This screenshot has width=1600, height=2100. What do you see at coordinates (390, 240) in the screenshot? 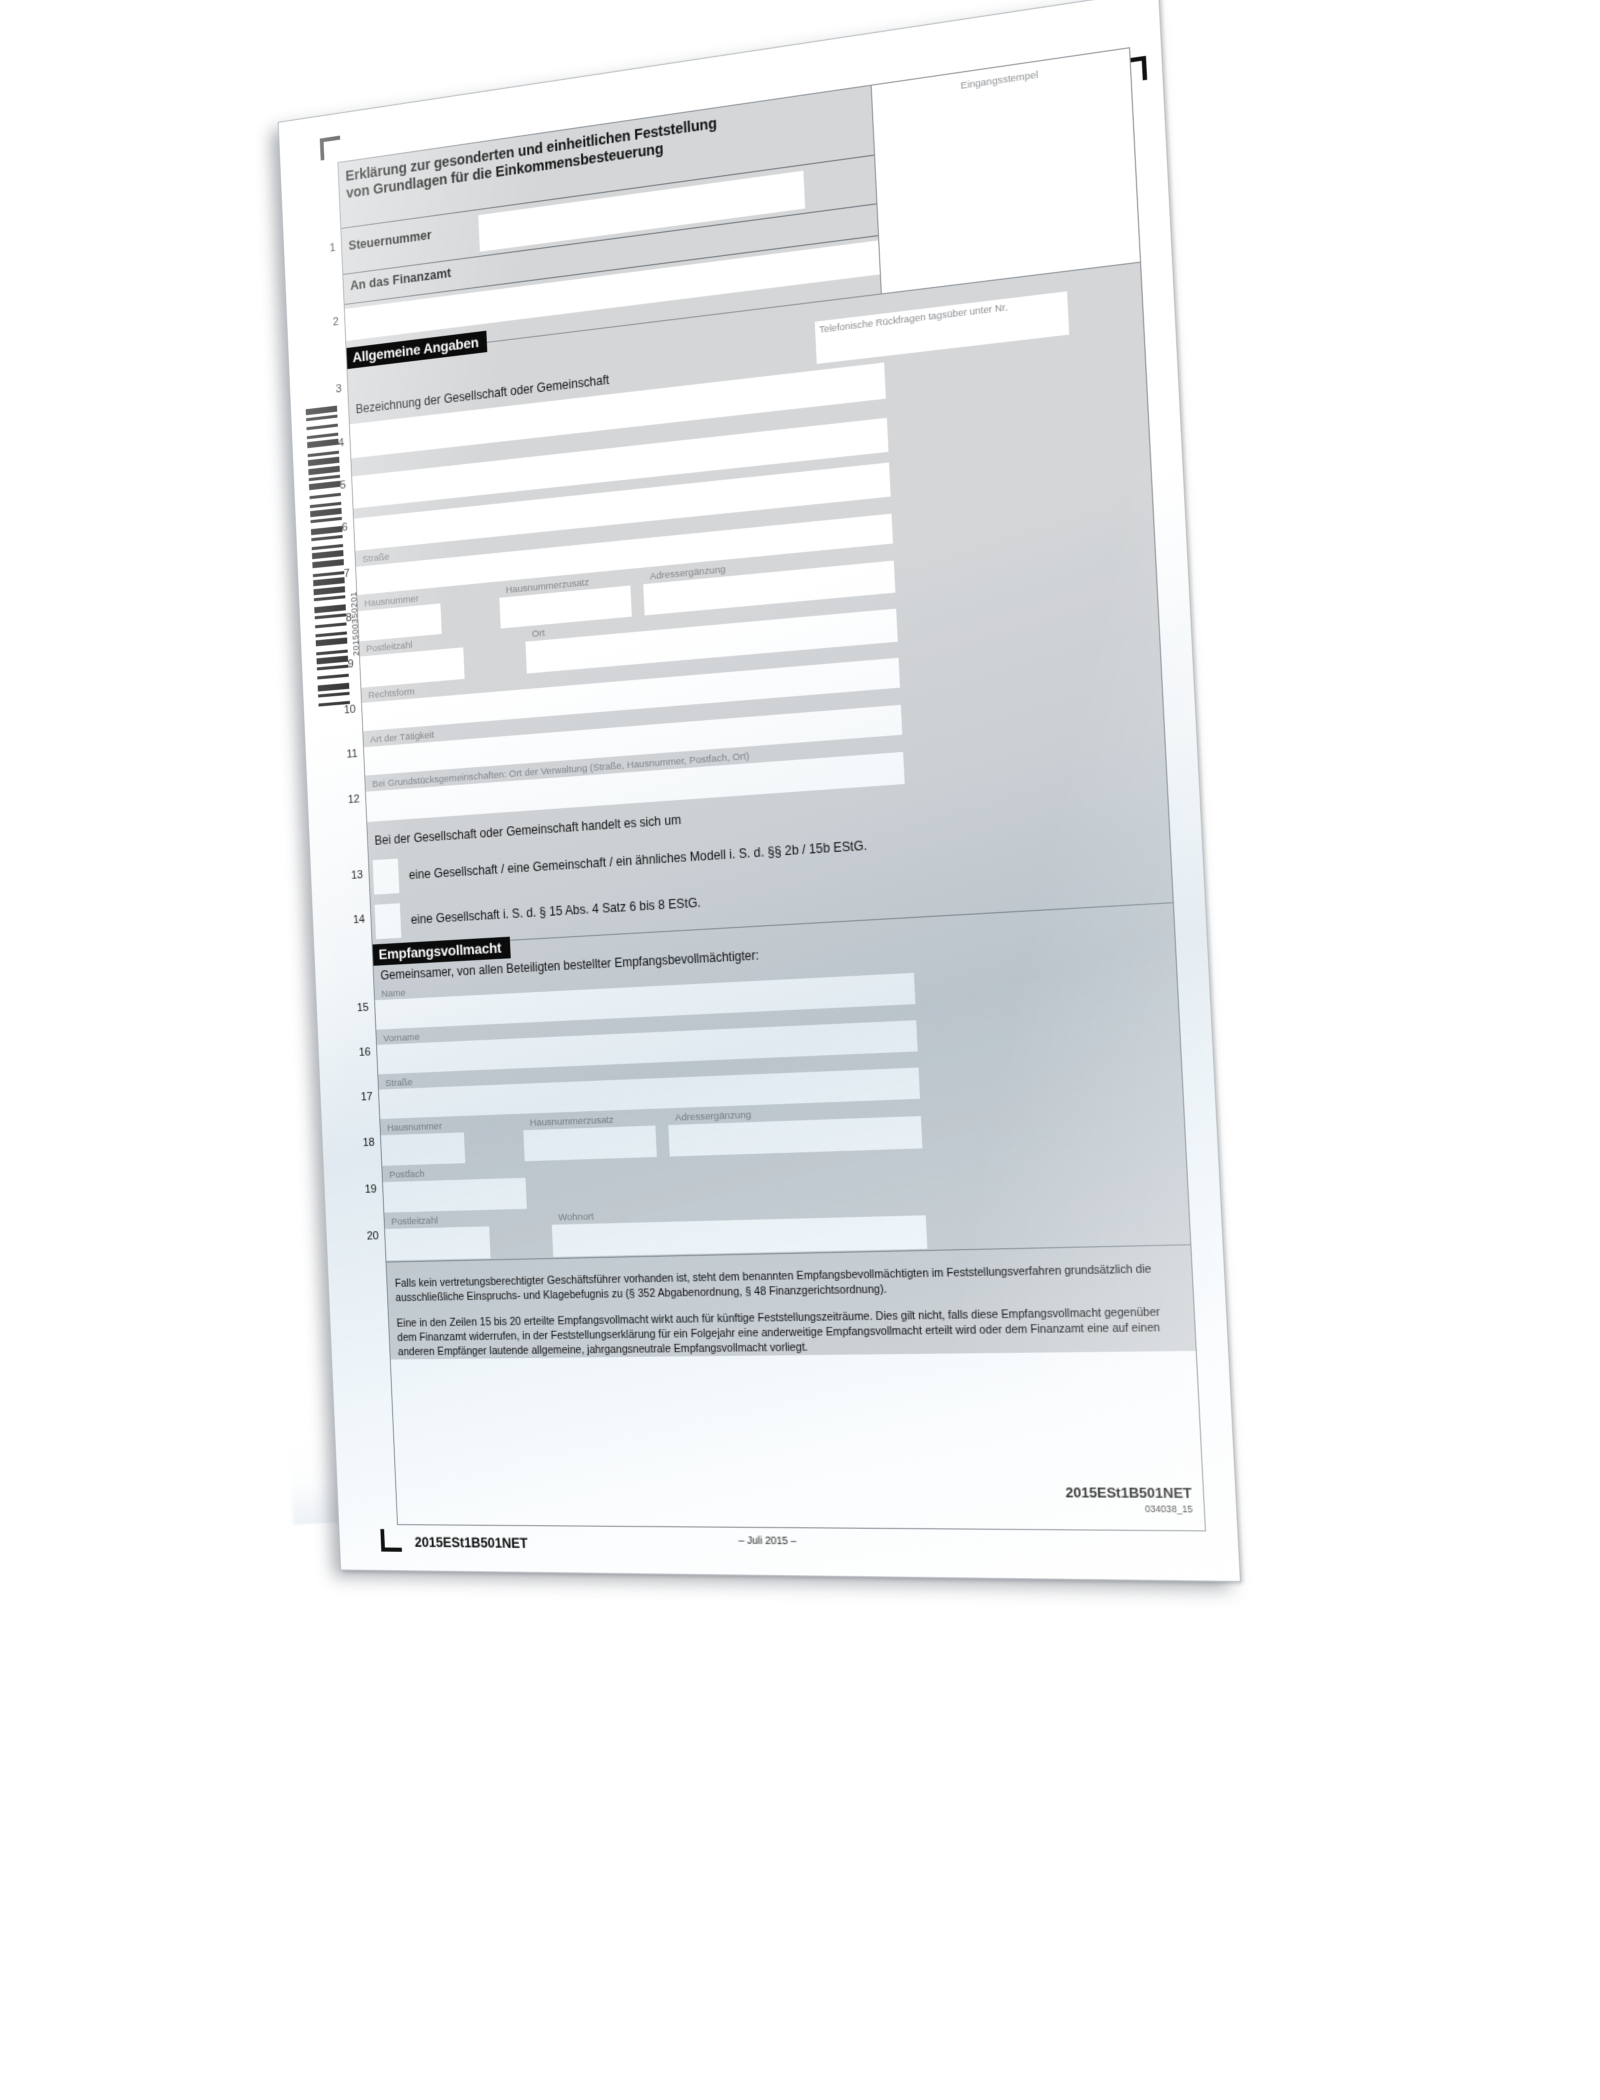
I see `steuernummer-label: Steuernummer` at bounding box center [390, 240].